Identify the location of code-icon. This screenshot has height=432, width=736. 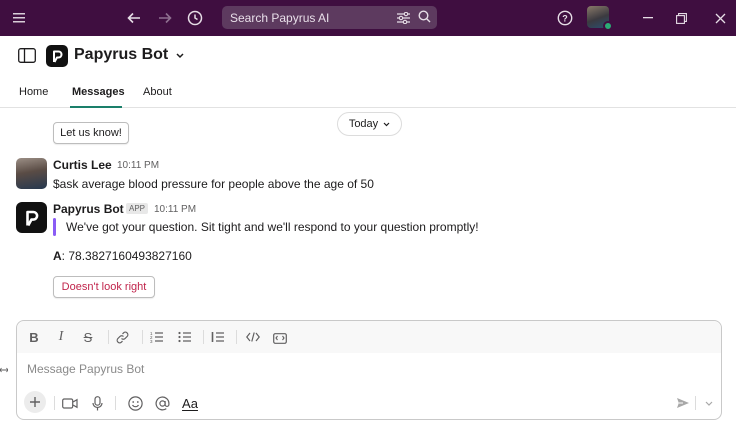
(253, 337).